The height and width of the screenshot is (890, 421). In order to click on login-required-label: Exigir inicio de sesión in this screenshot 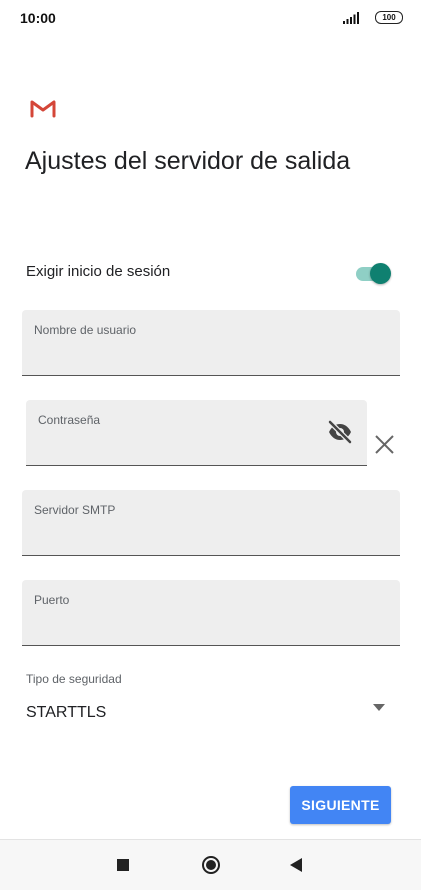, I will do `click(98, 271)`.